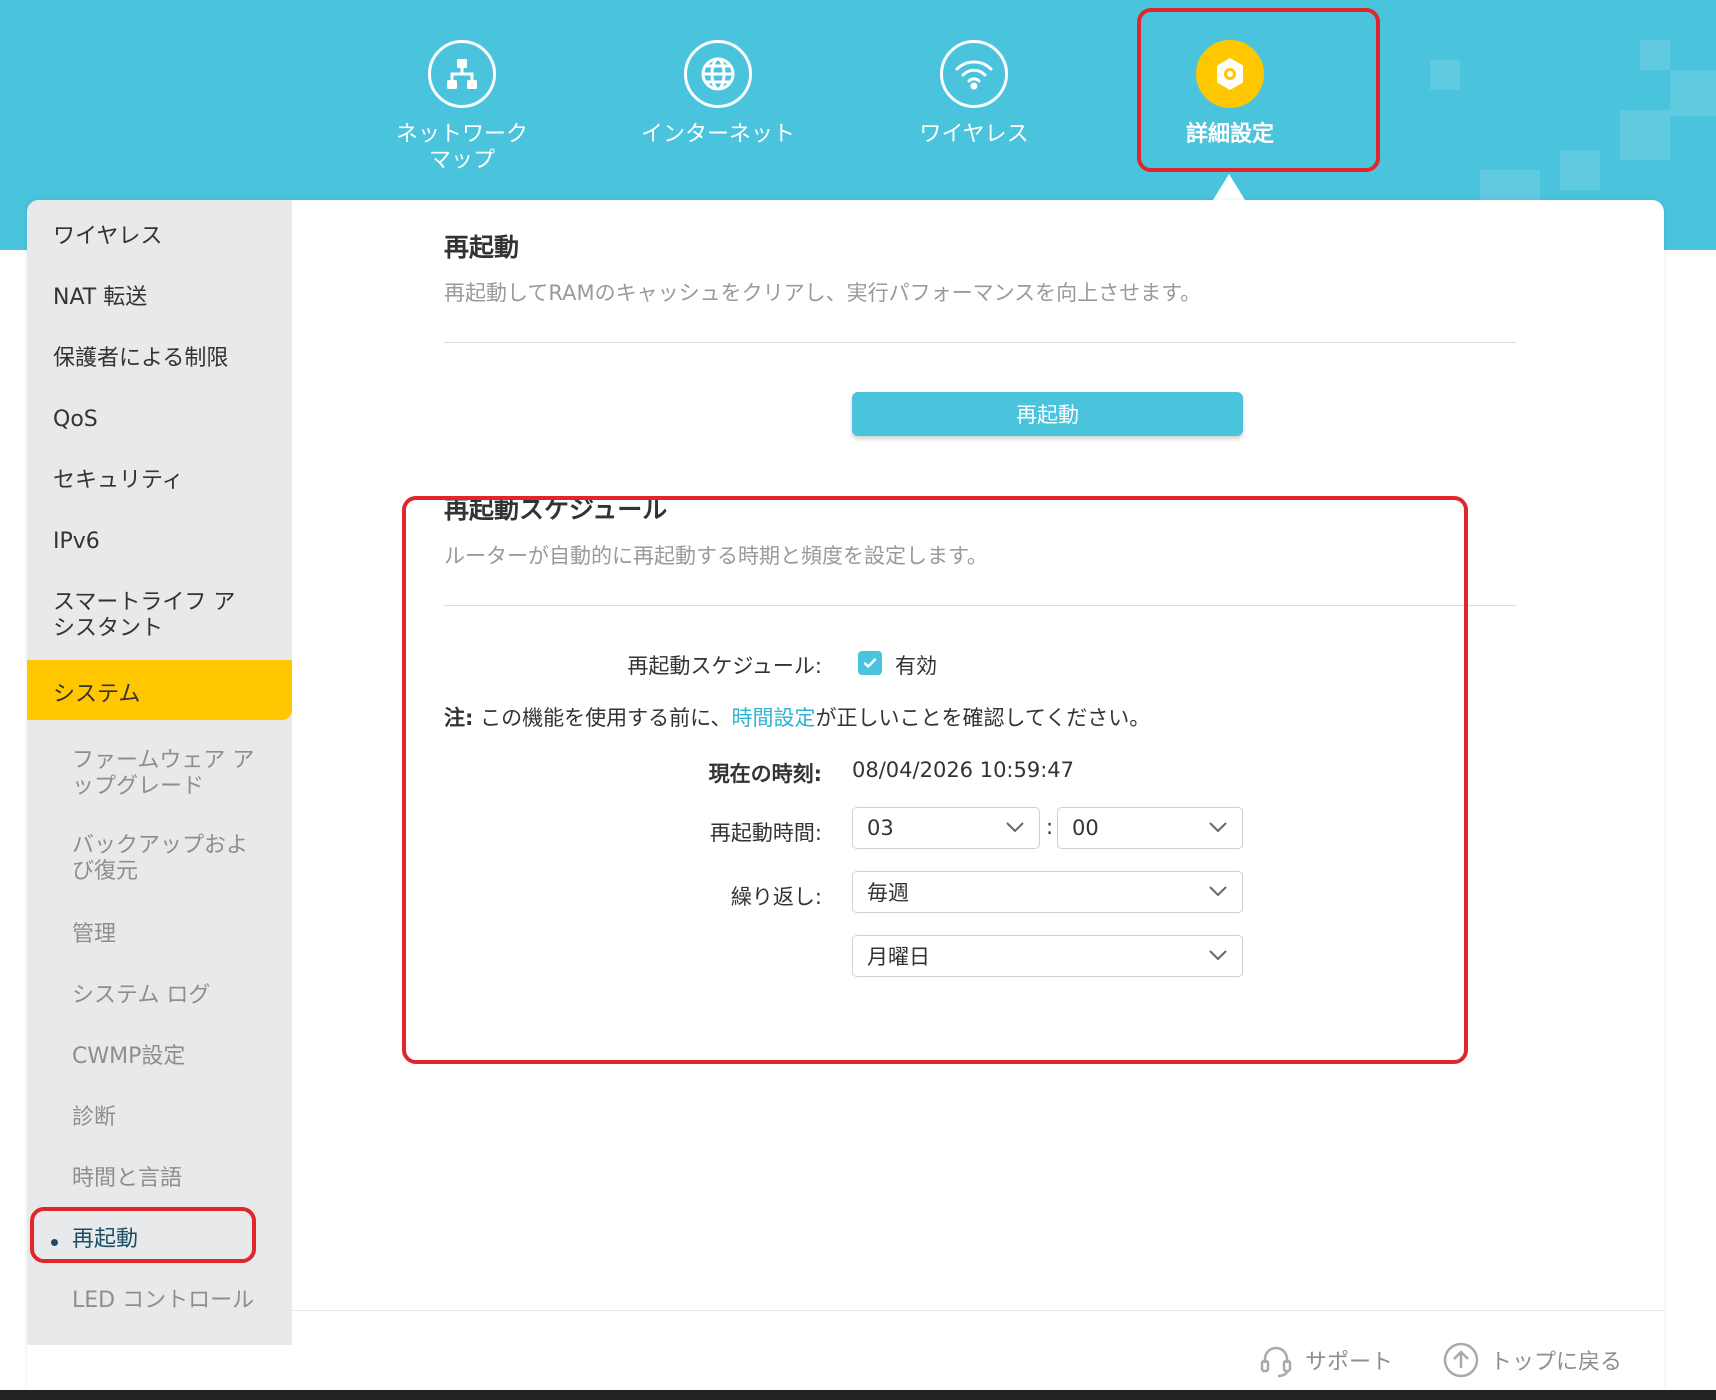 The width and height of the screenshot is (1716, 1400). I want to click on nav-internet: インターネット, so click(718, 94).